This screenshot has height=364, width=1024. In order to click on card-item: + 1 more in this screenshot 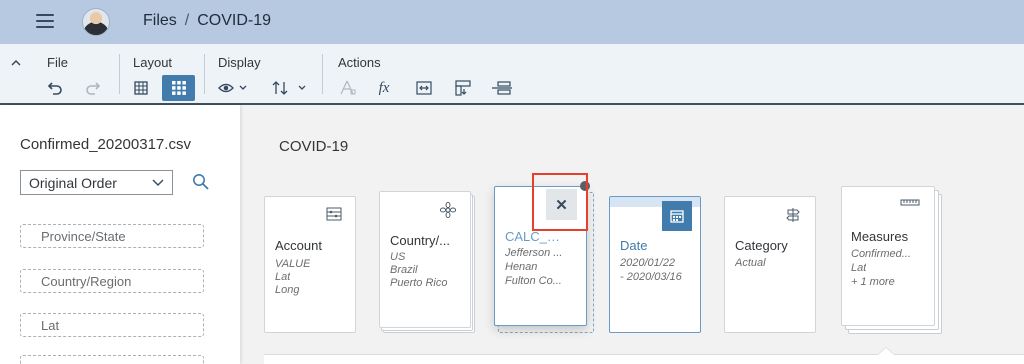, I will do `click(873, 282)`.